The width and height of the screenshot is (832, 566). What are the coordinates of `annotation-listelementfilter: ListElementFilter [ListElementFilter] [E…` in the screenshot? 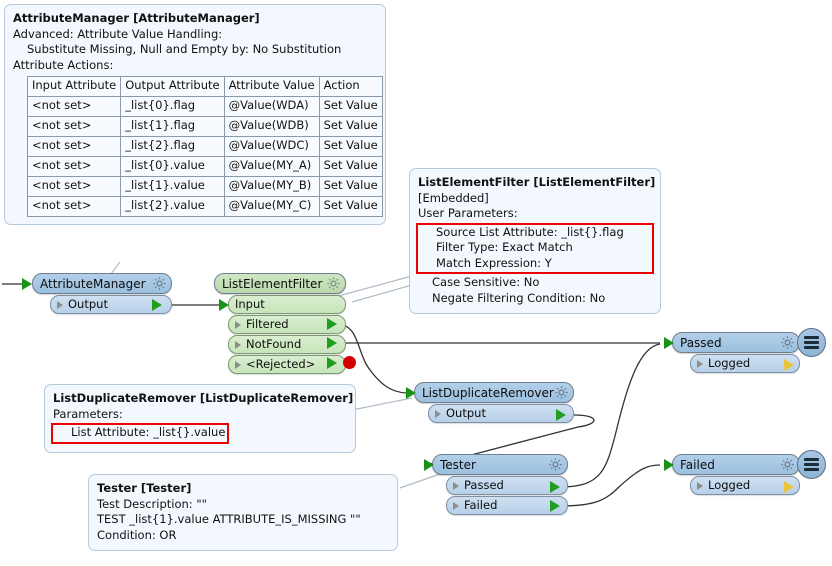 It's located at (535, 241).